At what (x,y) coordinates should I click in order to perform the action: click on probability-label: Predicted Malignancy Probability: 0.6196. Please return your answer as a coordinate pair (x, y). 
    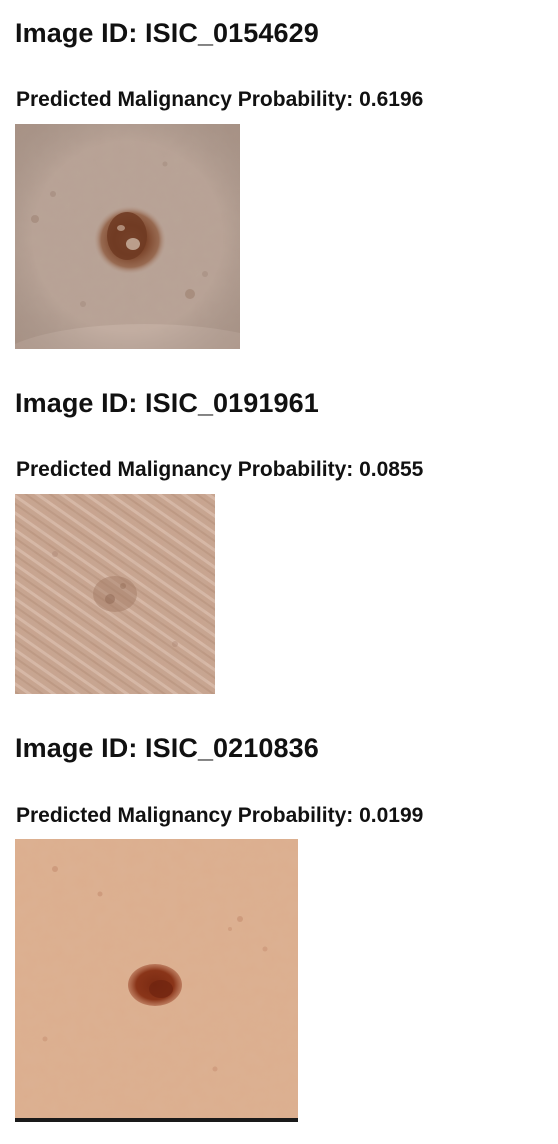
    Looking at the image, I should click on (220, 99).